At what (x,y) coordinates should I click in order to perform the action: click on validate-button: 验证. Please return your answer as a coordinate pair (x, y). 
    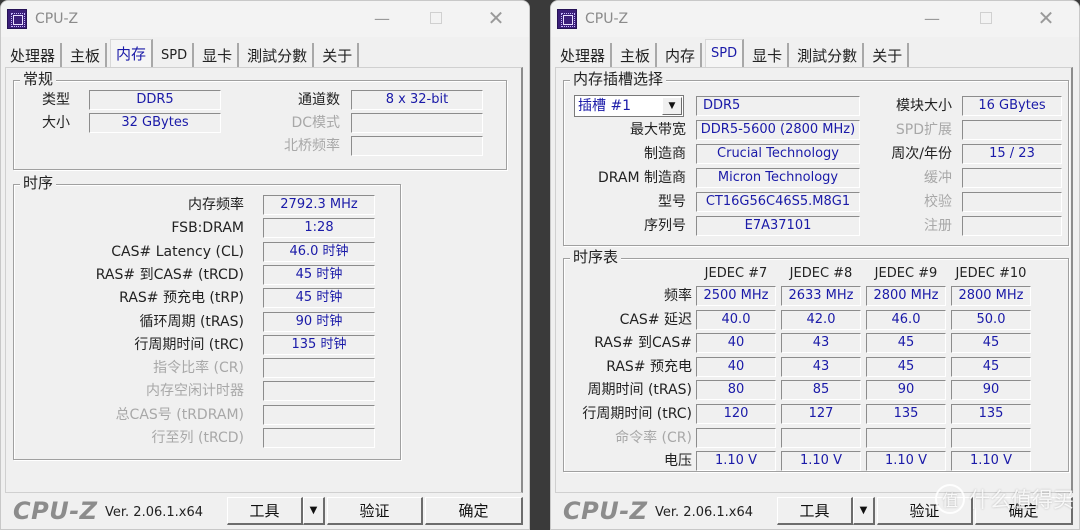
    Looking at the image, I should click on (375, 511).